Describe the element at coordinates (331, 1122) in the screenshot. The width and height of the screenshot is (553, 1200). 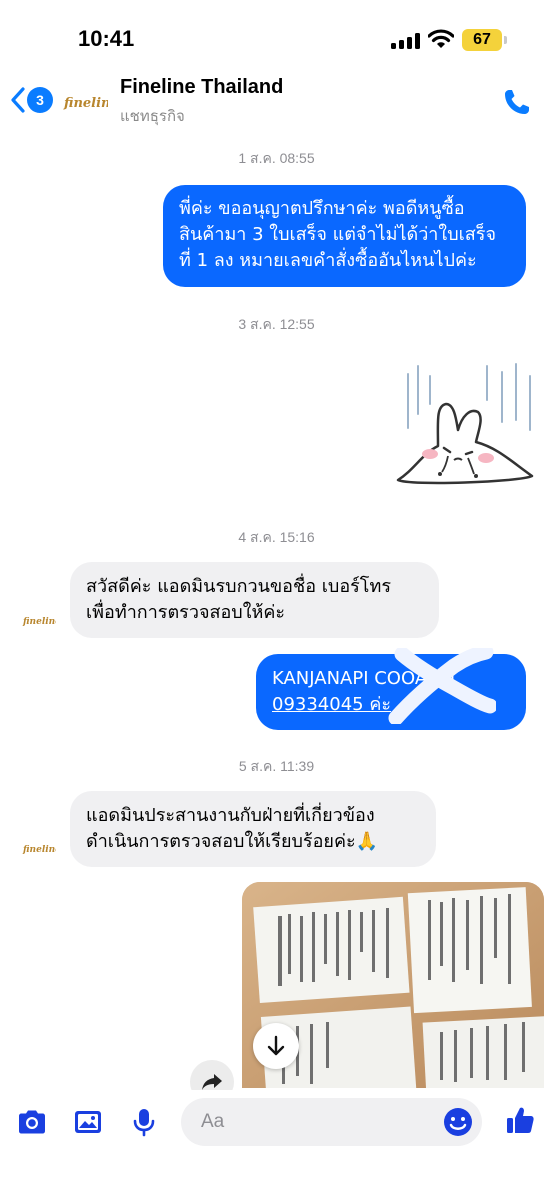
I see `message-input: Aa` at that location.